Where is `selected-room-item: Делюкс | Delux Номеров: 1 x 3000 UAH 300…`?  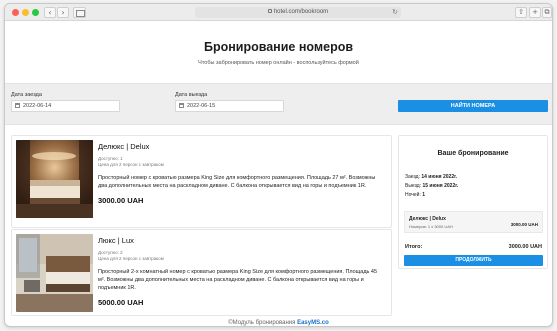 selected-room-item: Делюкс | Delux Номеров: 1 x 3000 UAH 300… is located at coordinates (473, 222).